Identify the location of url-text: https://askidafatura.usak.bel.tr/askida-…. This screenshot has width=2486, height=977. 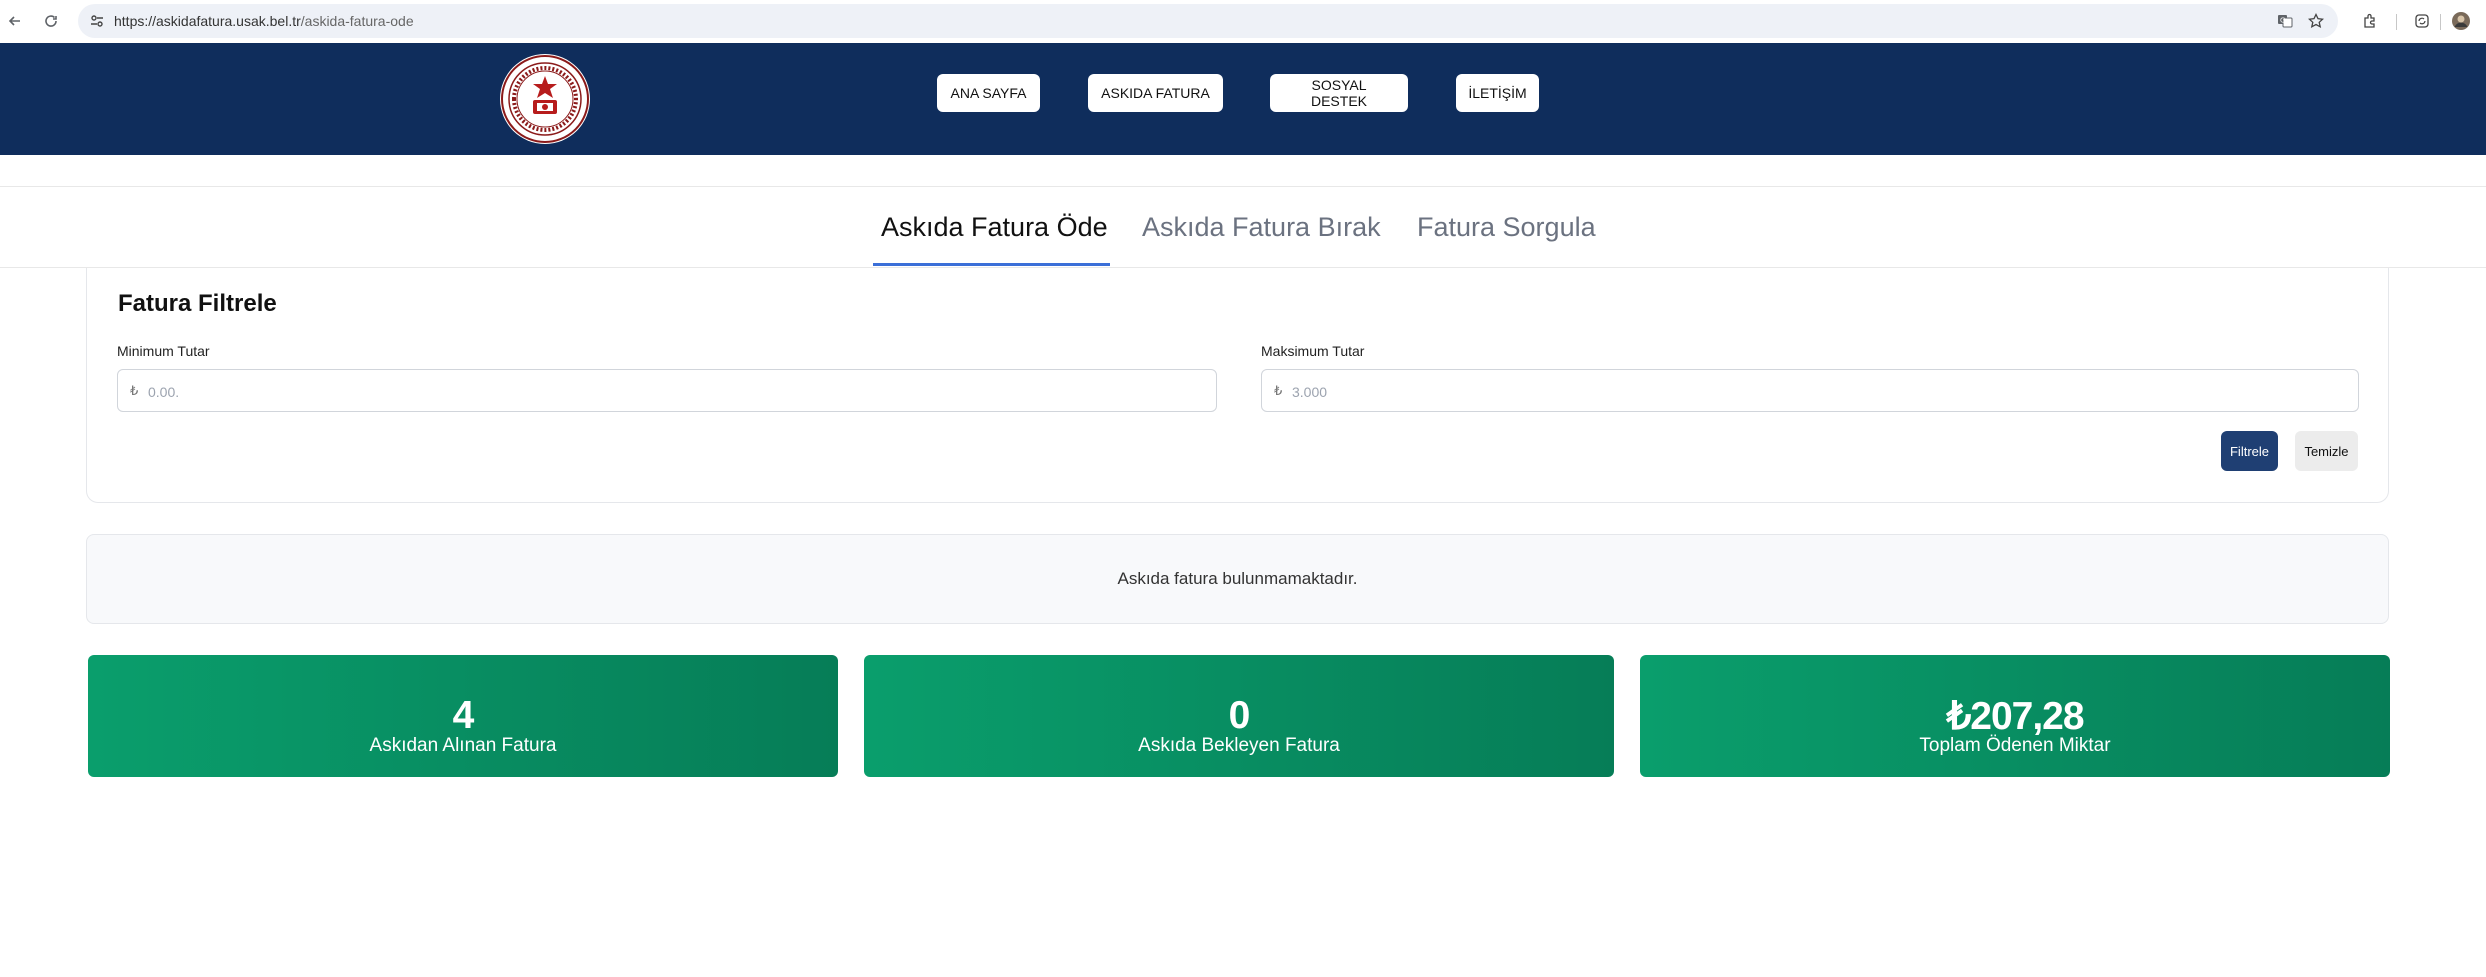
(264, 21).